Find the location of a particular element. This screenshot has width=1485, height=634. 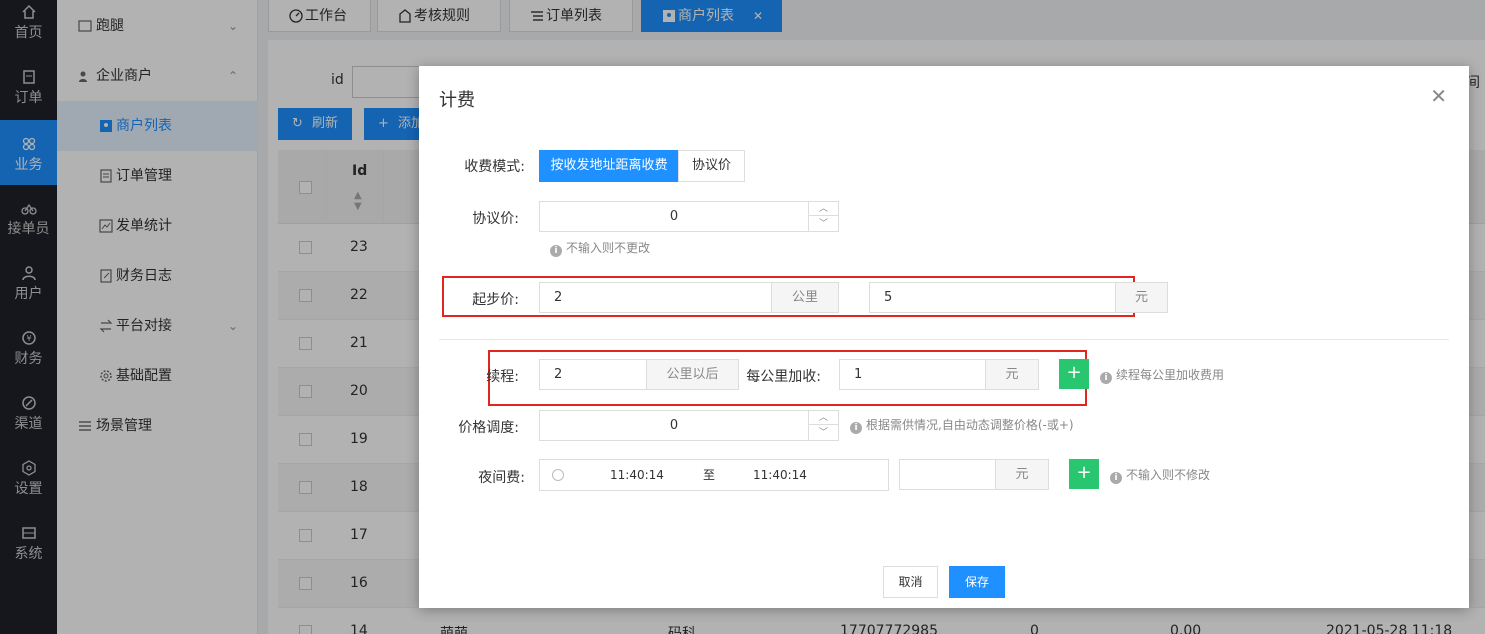

night-fee-hint: i 不输入则不修改 is located at coordinates (1160, 475).